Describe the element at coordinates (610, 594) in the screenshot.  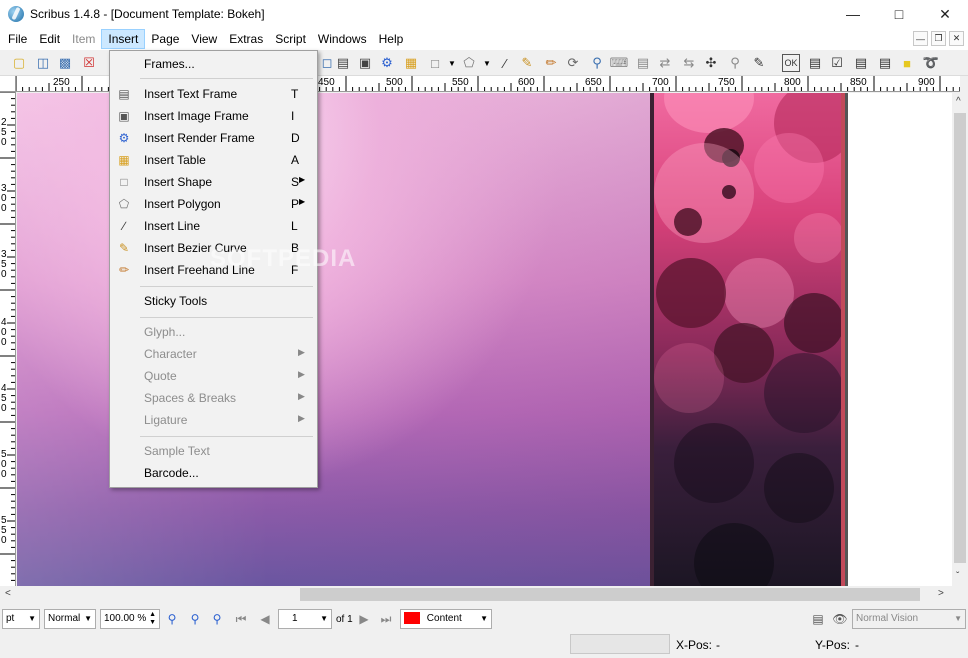
I see `horizontal-scroll-thumb` at that location.